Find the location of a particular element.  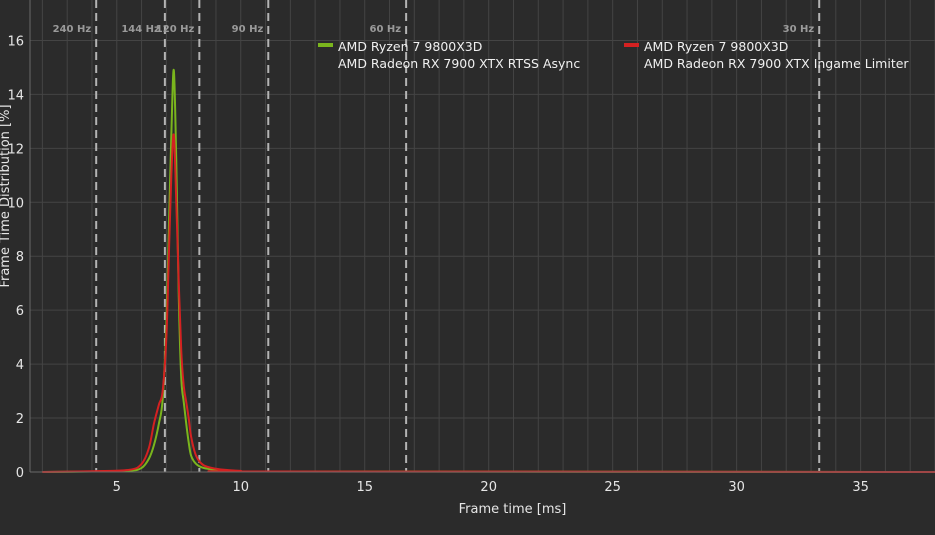

y-tick-label: 0 is located at coordinates (20, 473).